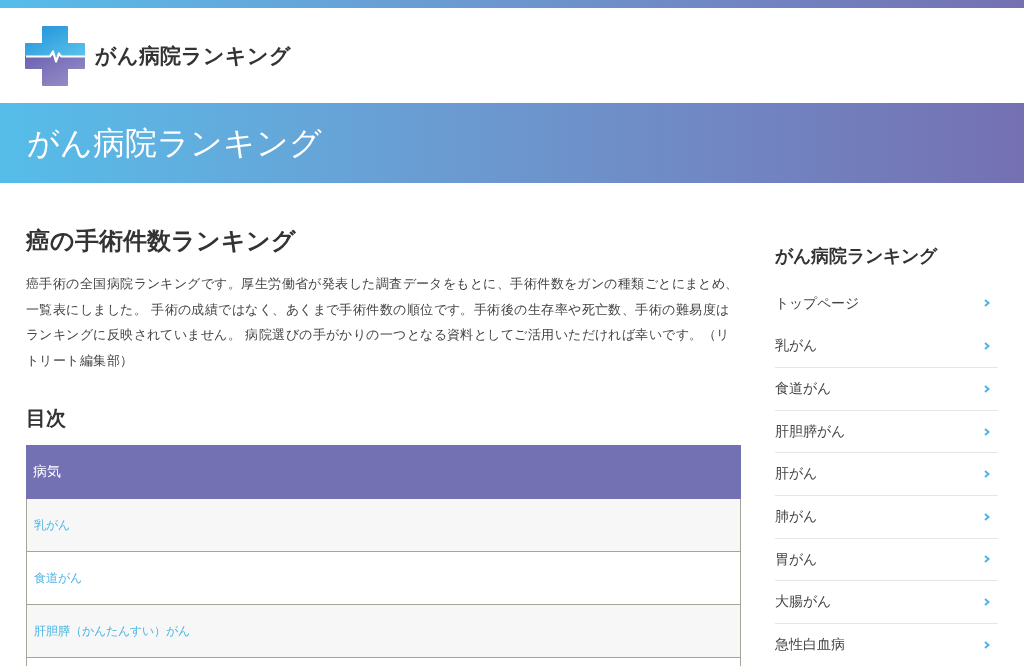 This screenshot has height=666, width=1024. I want to click on sidebar-link: 大腸がん, so click(803, 602).